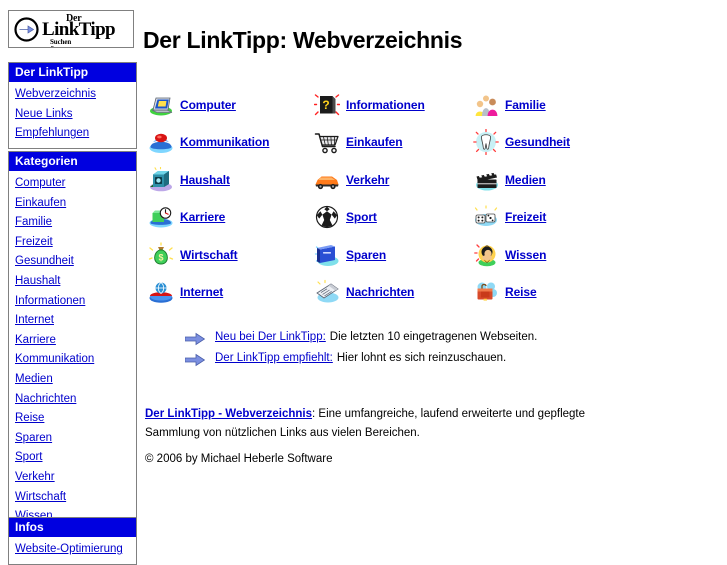 The image size is (727, 565). I want to click on category-label: Karriere, so click(202, 217).